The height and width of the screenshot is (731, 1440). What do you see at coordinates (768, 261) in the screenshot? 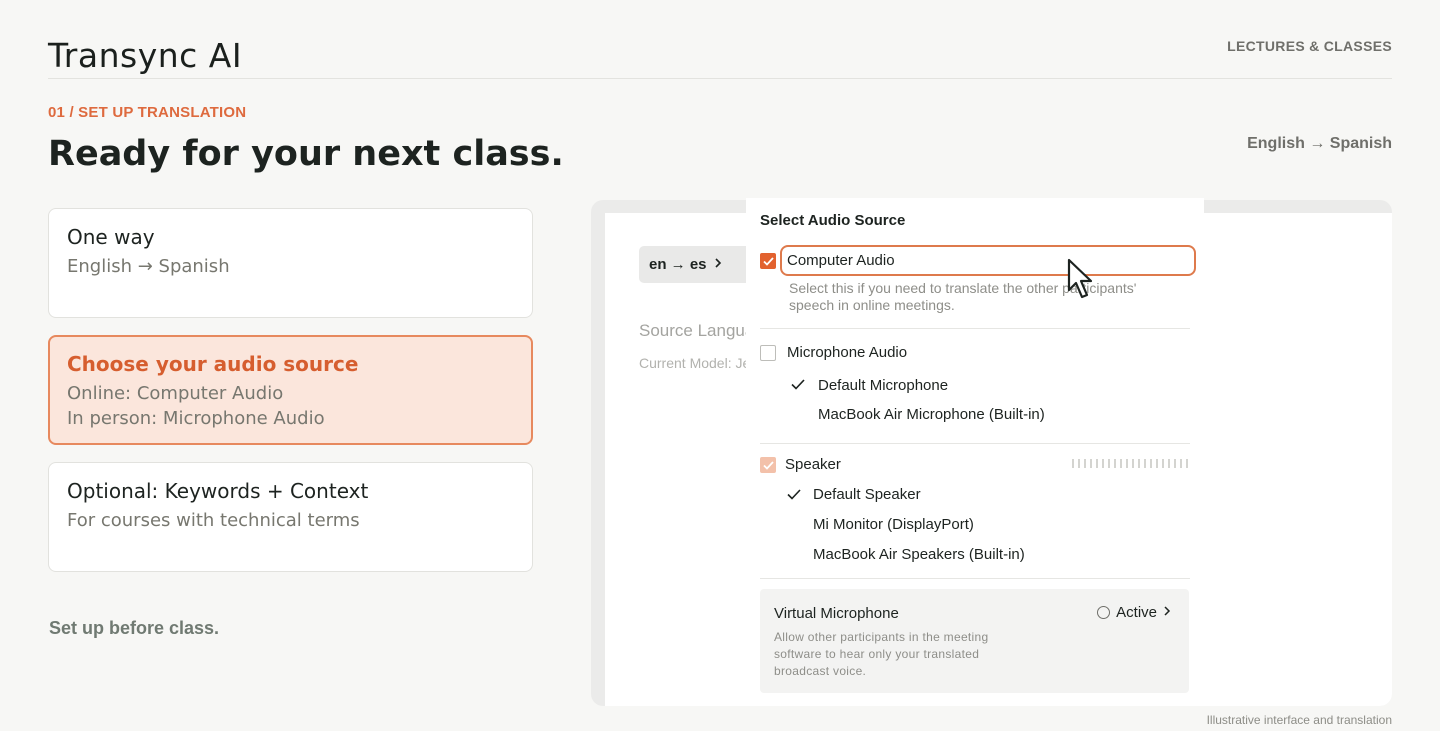
I see `computer-audio-checkbox` at bounding box center [768, 261].